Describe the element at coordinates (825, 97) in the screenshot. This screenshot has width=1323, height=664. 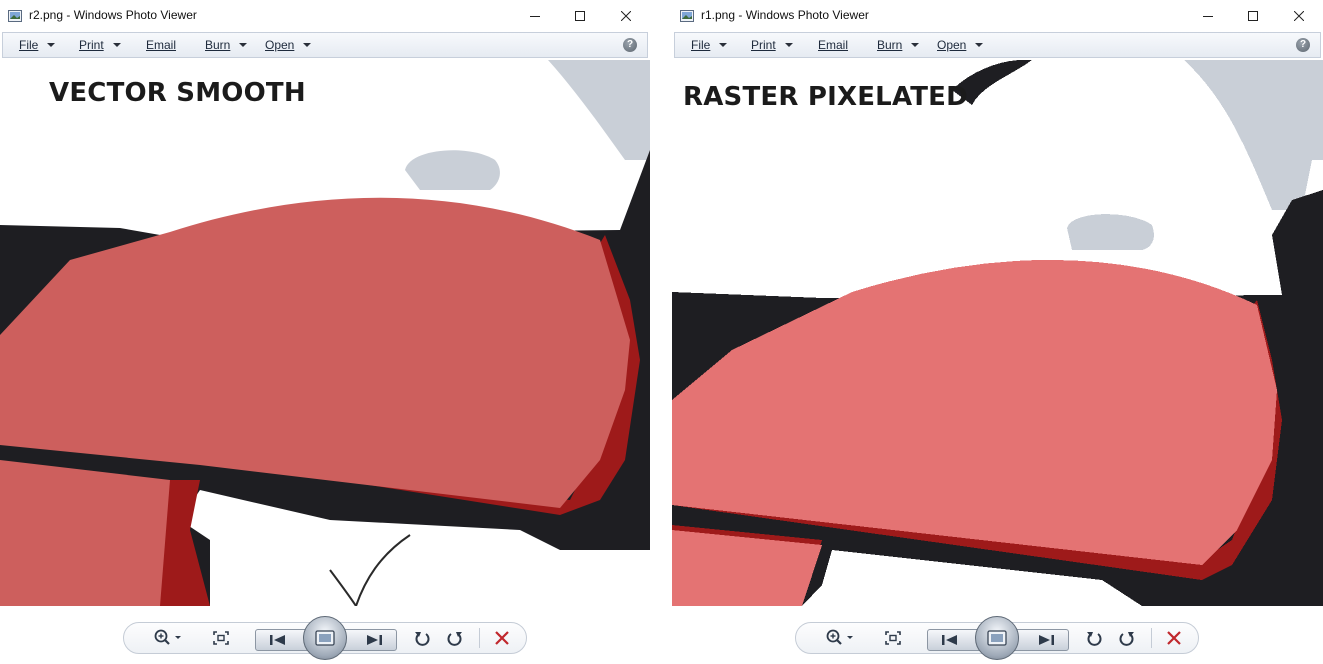
I see `overlay-label: RASTER PIXELATED` at that location.